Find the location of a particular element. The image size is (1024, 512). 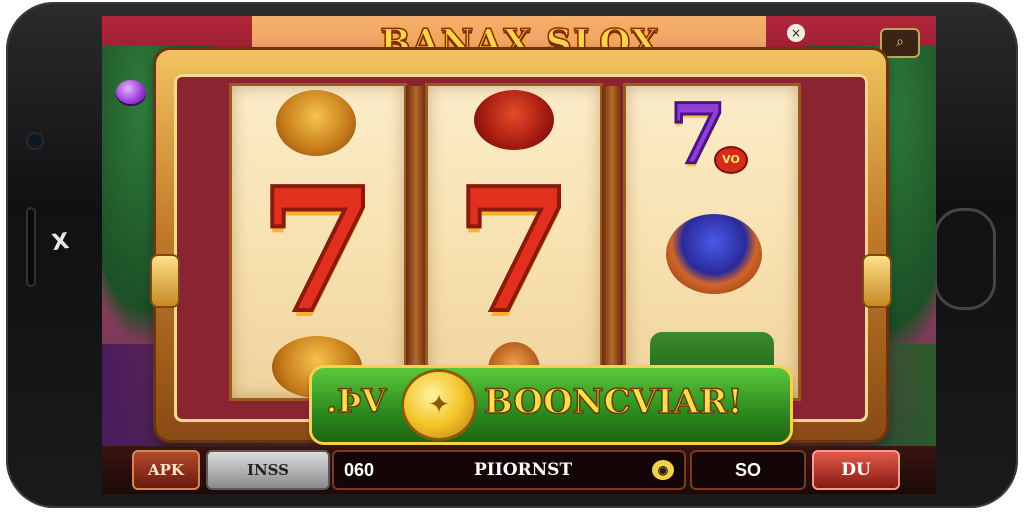

apk-button: APK is located at coordinates (166, 470).